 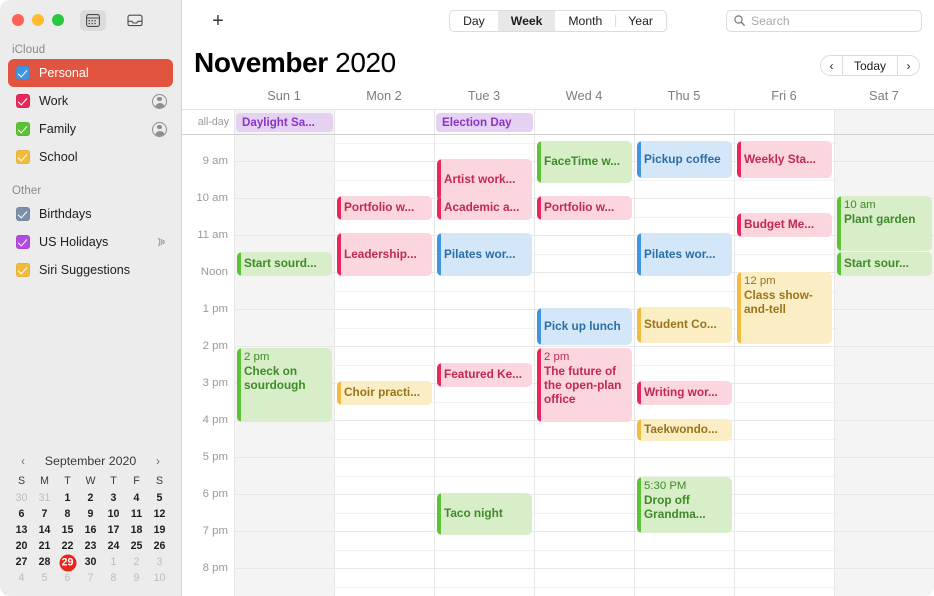 I want to click on mini-day: 27, so click(x=21, y=562).